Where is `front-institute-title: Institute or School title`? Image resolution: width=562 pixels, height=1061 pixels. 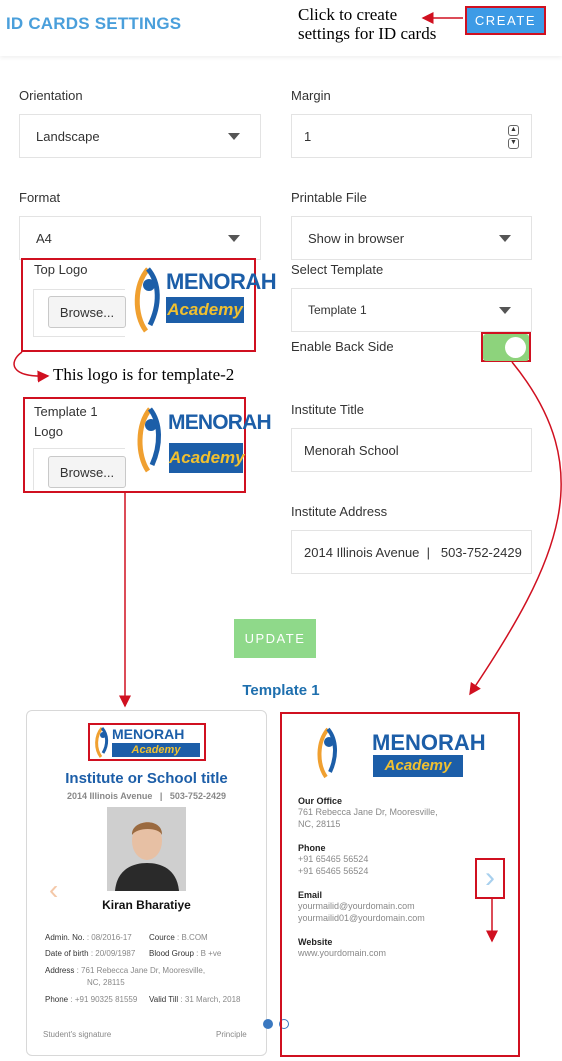
front-institute-title: Institute or School title is located at coordinates (146, 778).